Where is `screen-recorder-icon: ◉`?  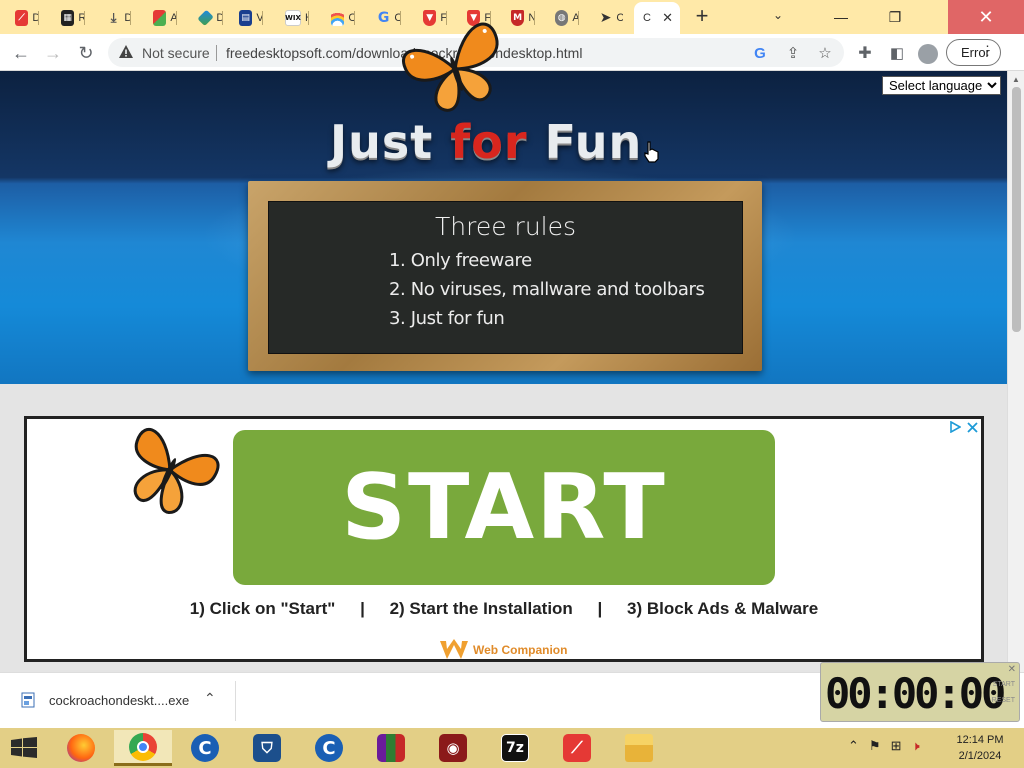
screen-recorder-icon: ◉ is located at coordinates (453, 748).